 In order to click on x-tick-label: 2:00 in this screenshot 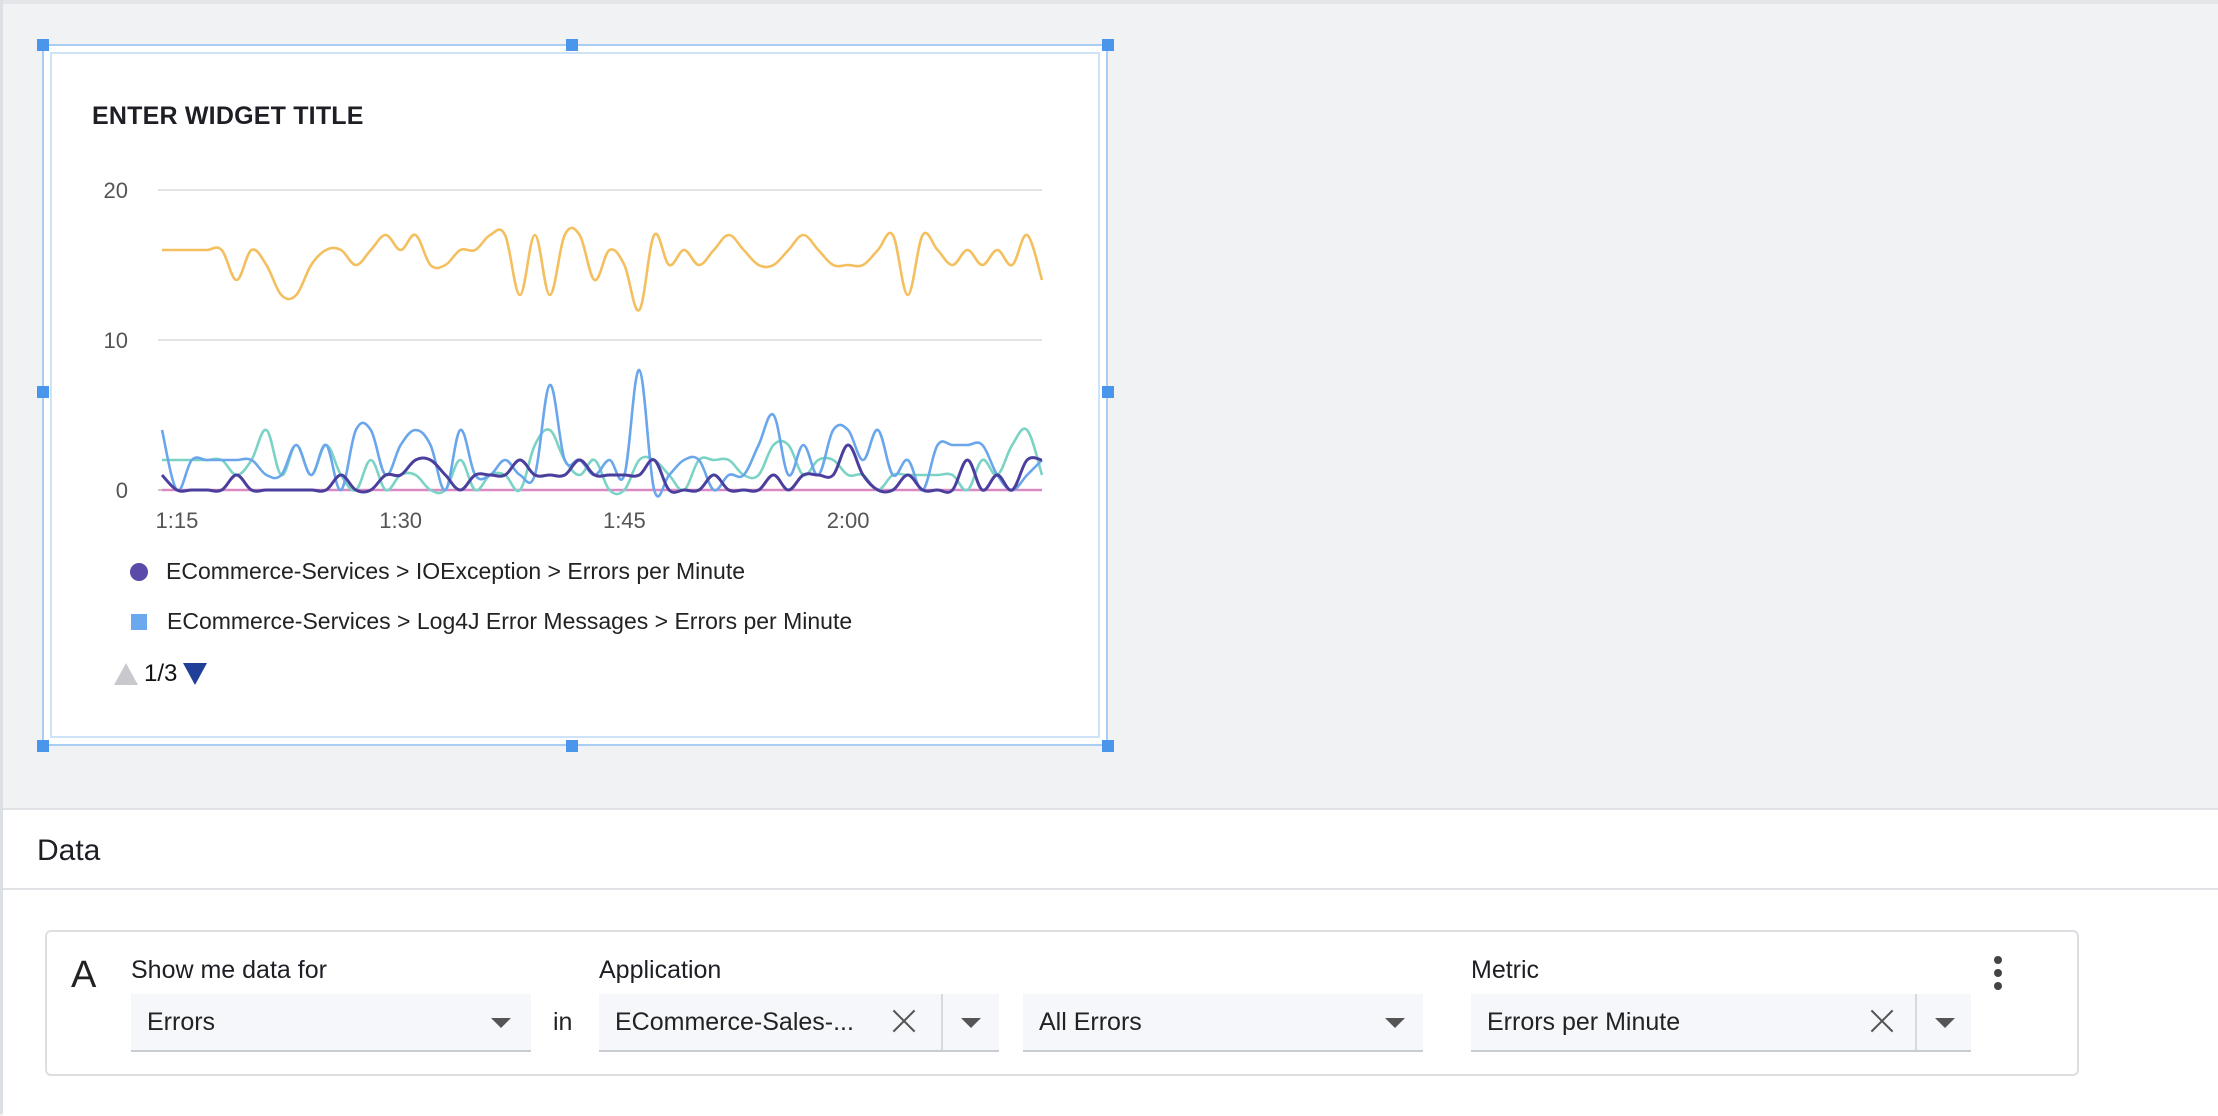, I will do `click(848, 520)`.